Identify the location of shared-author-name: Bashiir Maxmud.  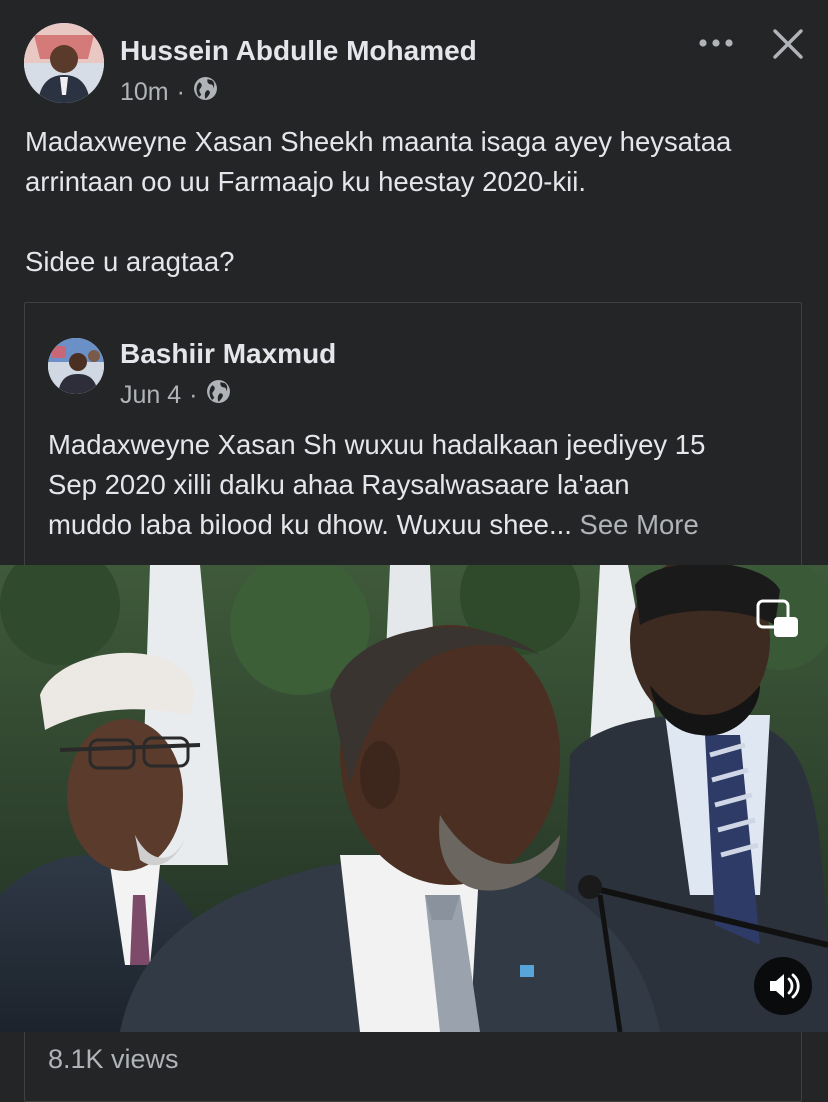
(228, 354).